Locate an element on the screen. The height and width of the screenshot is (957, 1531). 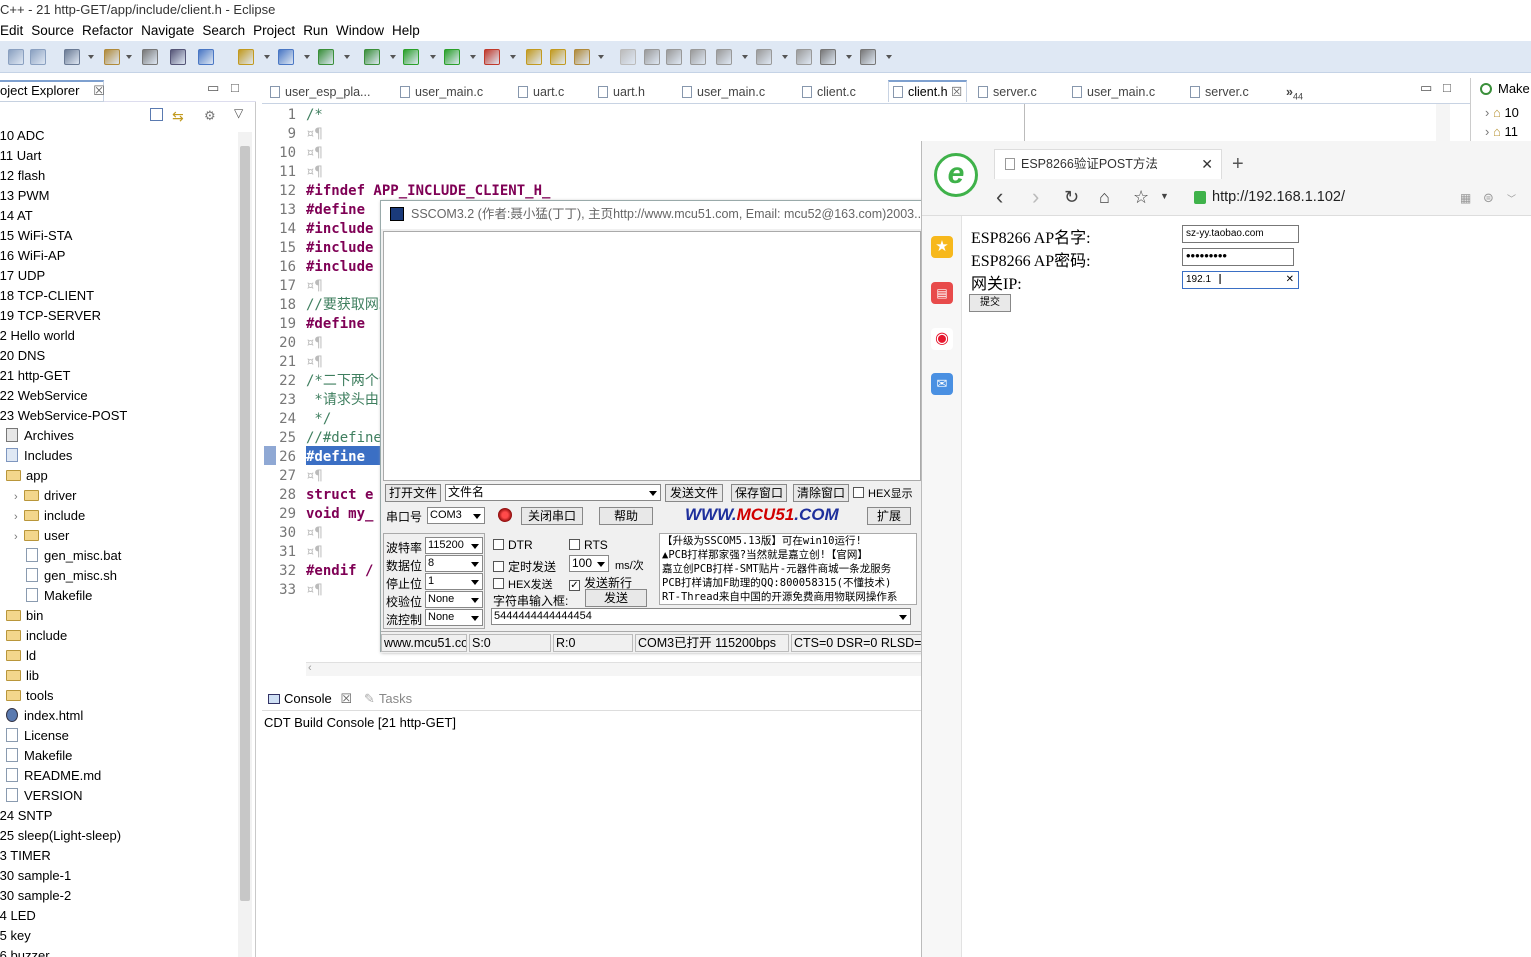
view-menu-icon: ▽ is located at coordinates (238, 113).